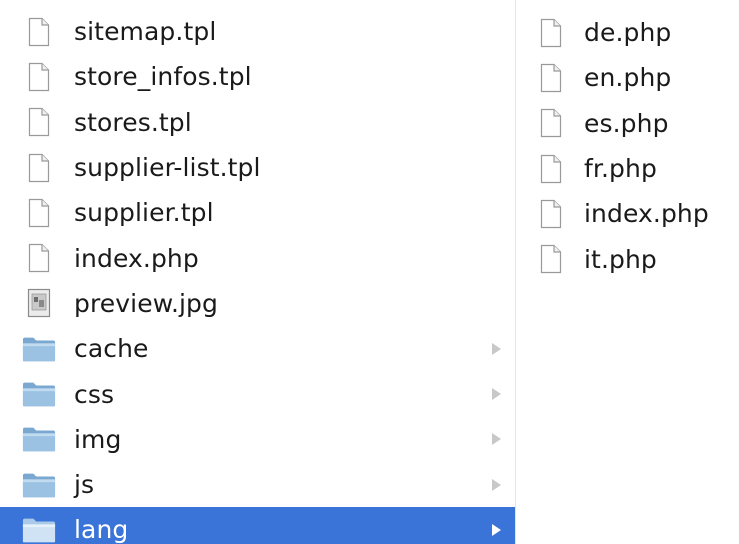  I want to click on file-name: it.php, so click(620, 259).